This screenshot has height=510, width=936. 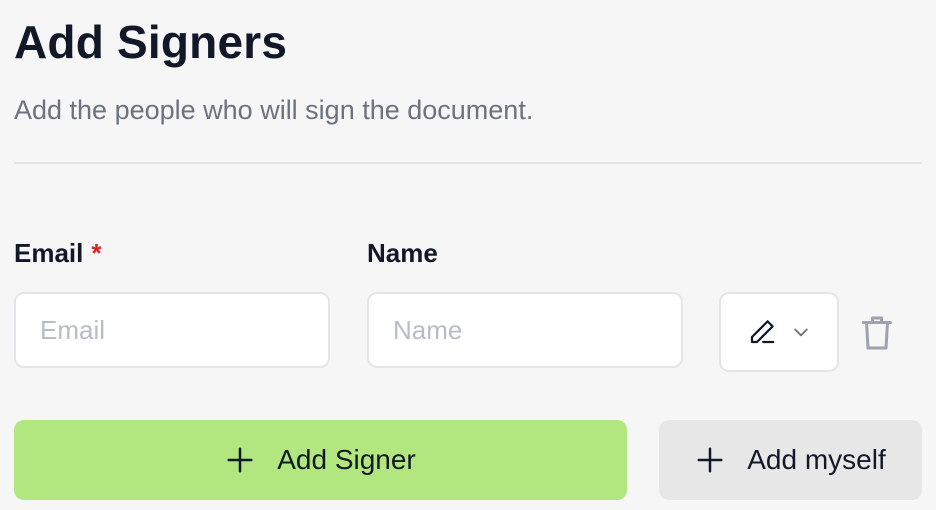 What do you see at coordinates (172, 330) in the screenshot?
I see `email-input` at bounding box center [172, 330].